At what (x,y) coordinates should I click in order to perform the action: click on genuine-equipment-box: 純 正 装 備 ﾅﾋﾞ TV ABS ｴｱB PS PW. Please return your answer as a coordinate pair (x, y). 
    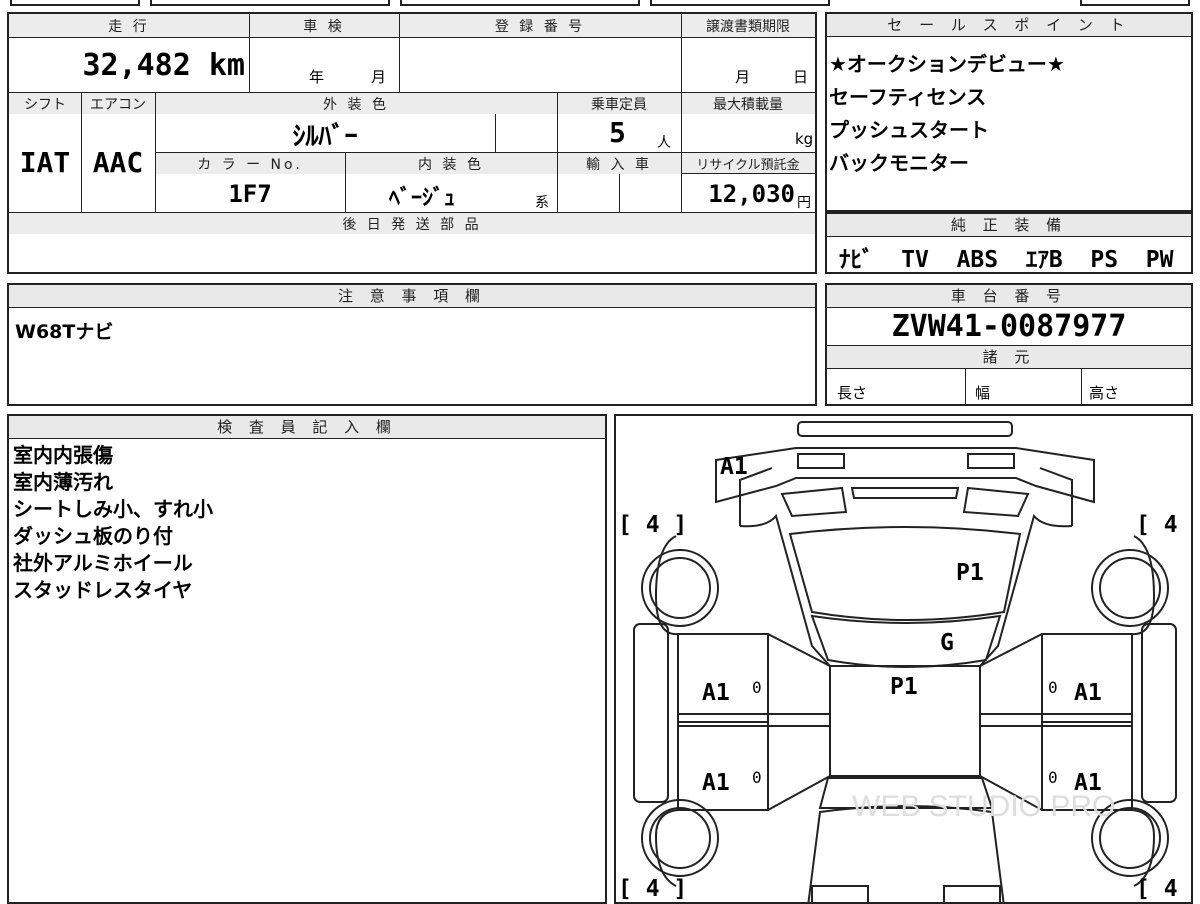
    Looking at the image, I should click on (1009, 243).